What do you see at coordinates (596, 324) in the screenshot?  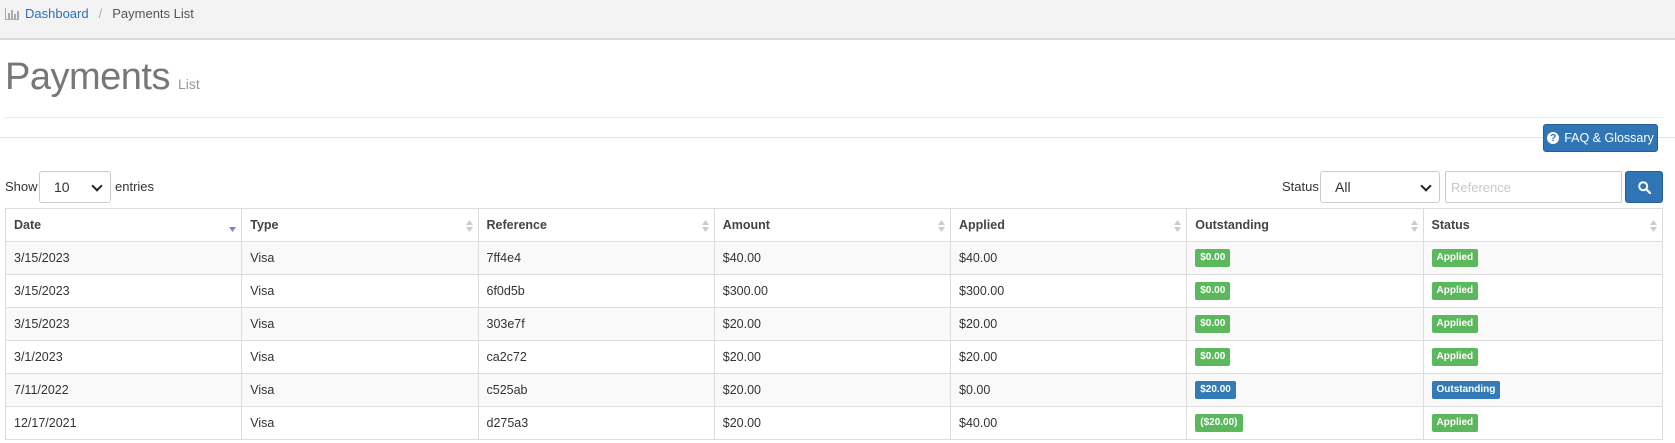 I see `cell-reference: 303e7f` at bounding box center [596, 324].